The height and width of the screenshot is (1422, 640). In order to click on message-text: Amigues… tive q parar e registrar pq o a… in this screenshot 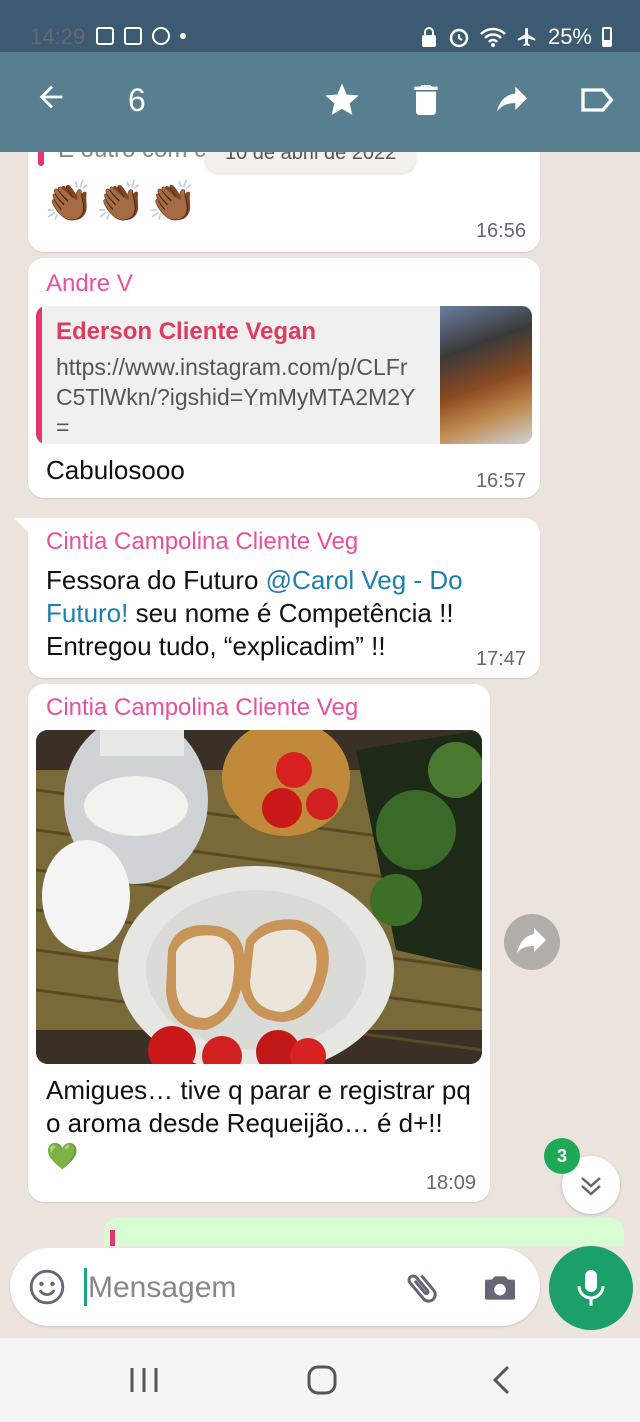, I will do `click(258, 1123)`.